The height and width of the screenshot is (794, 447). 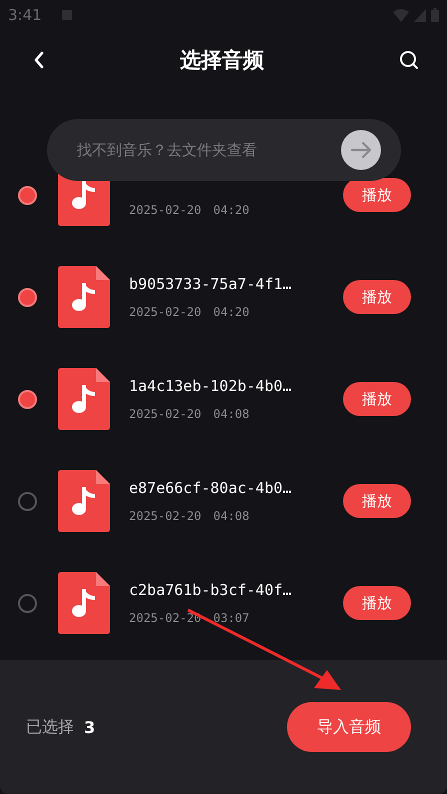 What do you see at coordinates (39, 60) in the screenshot?
I see `back-icon` at bounding box center [39, 60].